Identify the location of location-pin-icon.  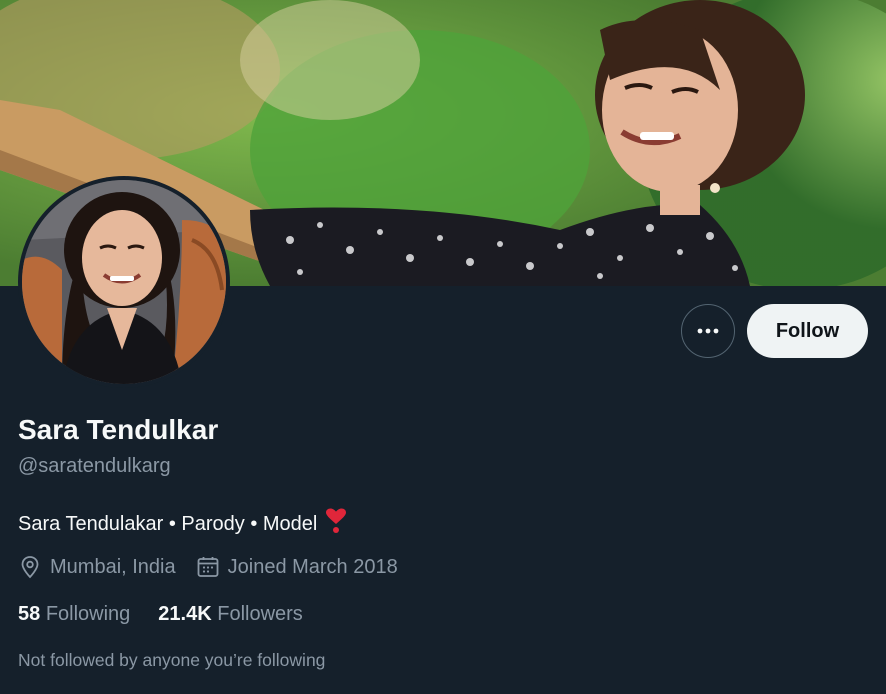
(30, 567).